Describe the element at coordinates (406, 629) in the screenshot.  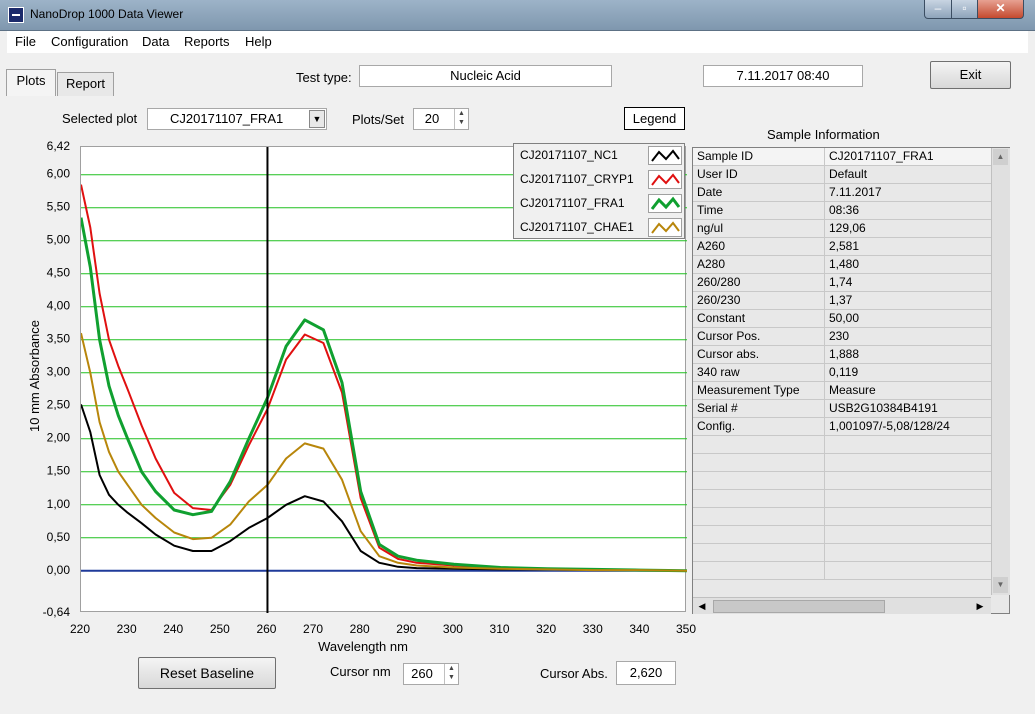
I see `x-tick-label: 290` at that location.